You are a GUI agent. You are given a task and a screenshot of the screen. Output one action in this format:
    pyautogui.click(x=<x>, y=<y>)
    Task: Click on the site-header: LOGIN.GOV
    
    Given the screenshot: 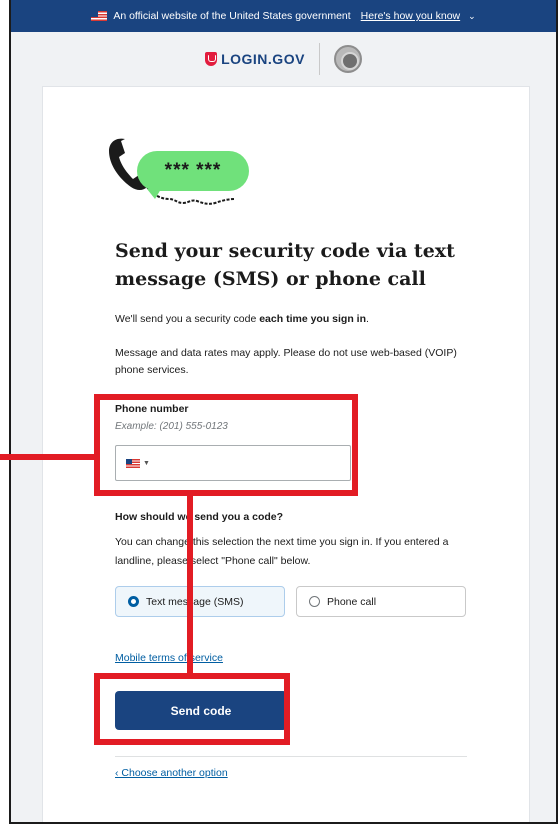 What is the action you would take?
    pyautogui.click(x=283, y=59)
    